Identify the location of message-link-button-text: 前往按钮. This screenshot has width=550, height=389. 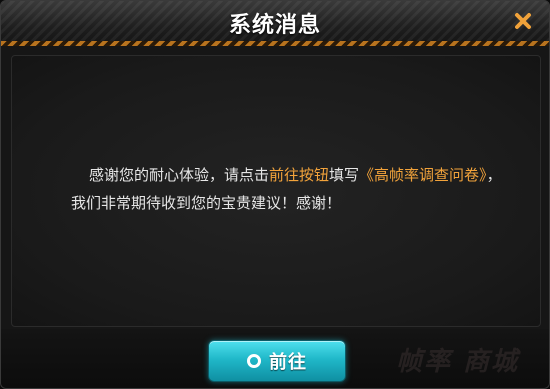
(299, 175).